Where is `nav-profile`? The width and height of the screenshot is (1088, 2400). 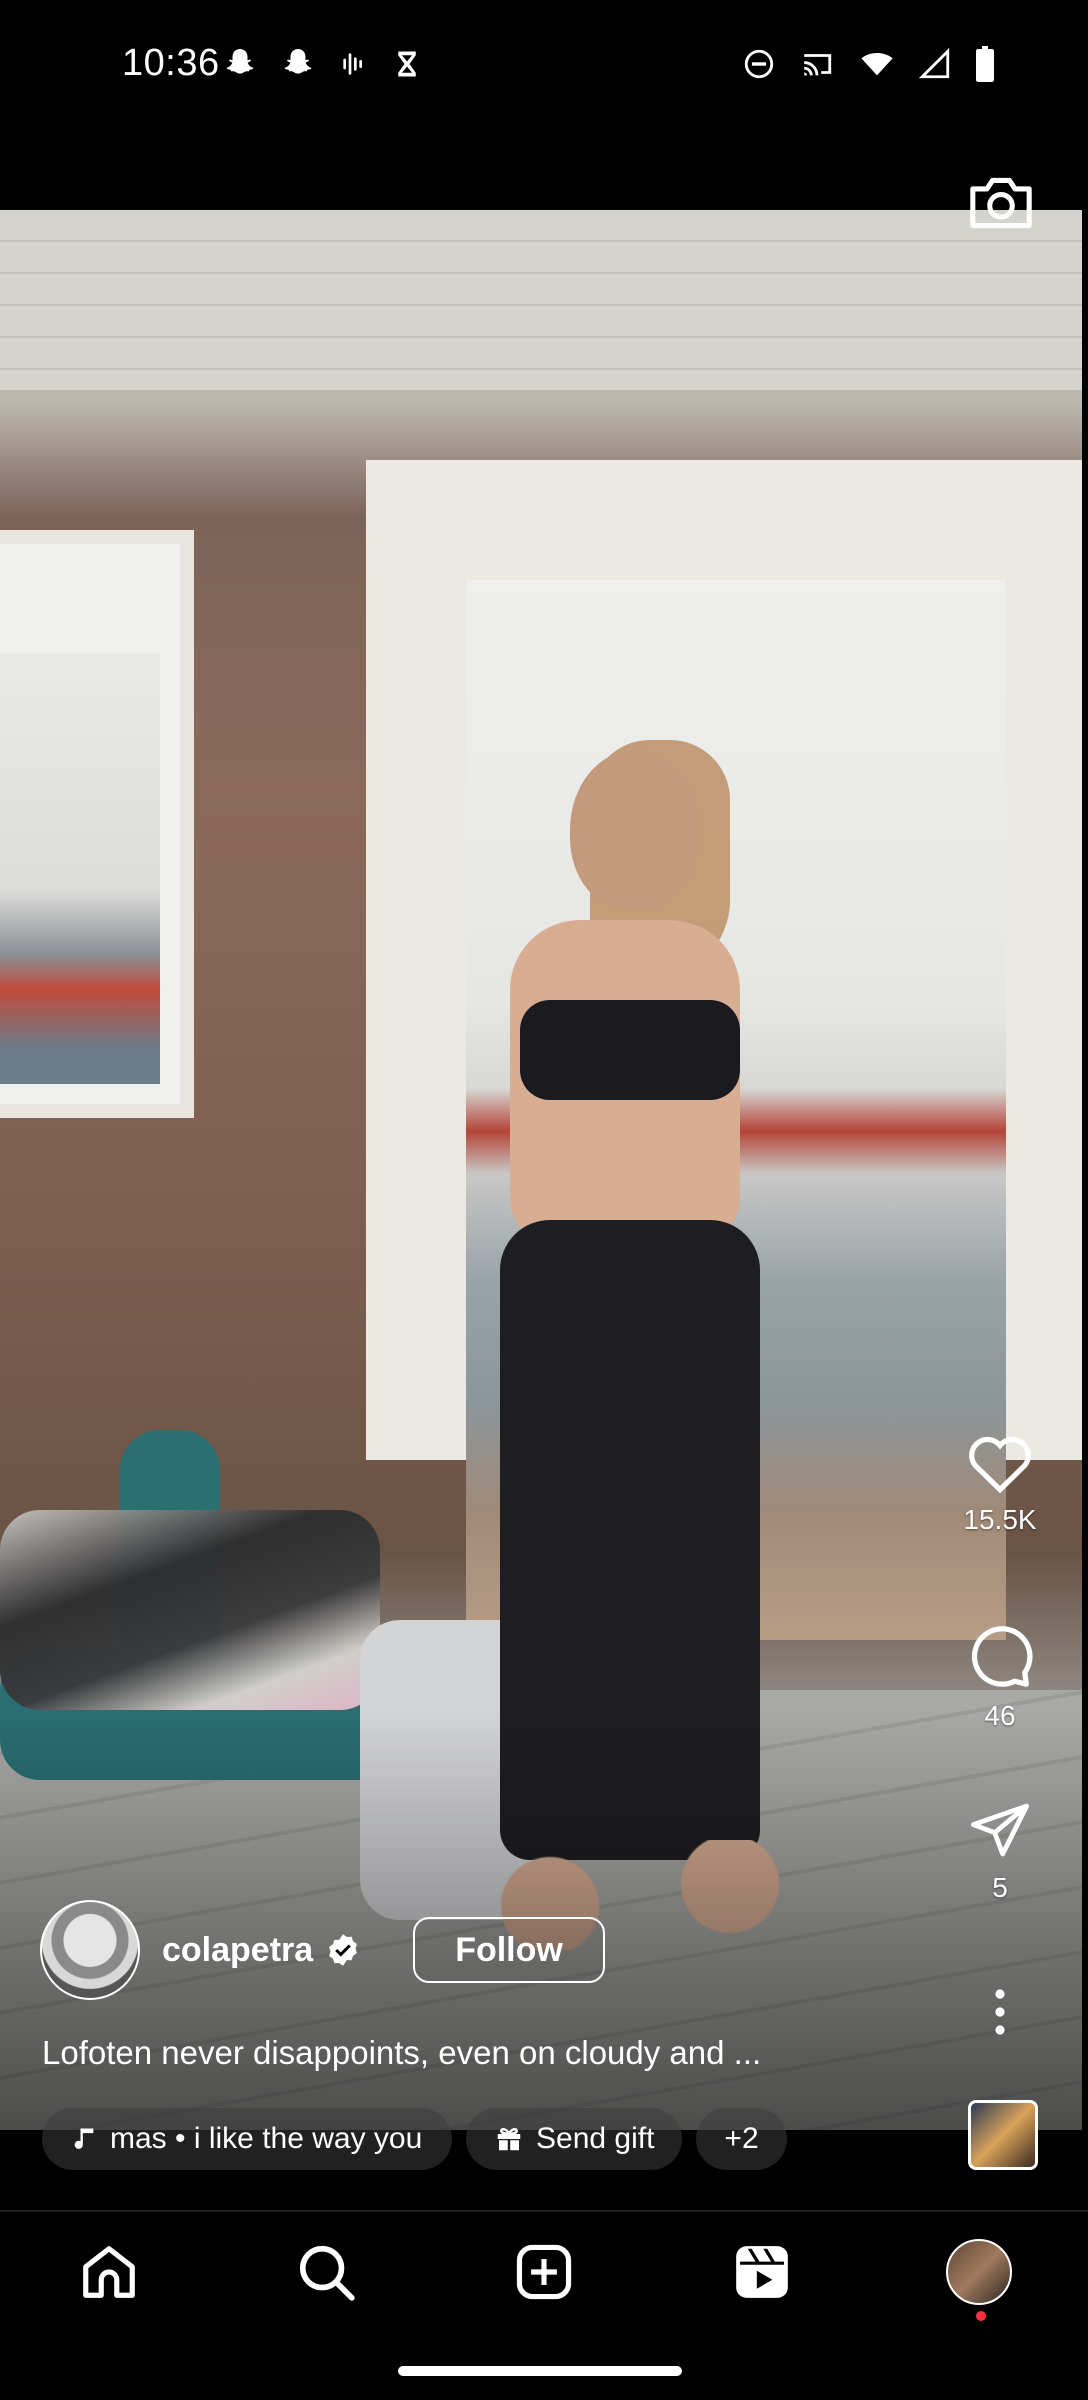 nav-profile is located at coordinates (979, 2272).